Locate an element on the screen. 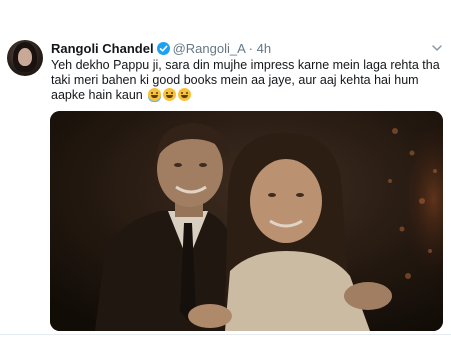 Image resolution: width=451 pixels, height=338 pixels. display-name: Rangoli Chandel is located at coordinates (102, 48).